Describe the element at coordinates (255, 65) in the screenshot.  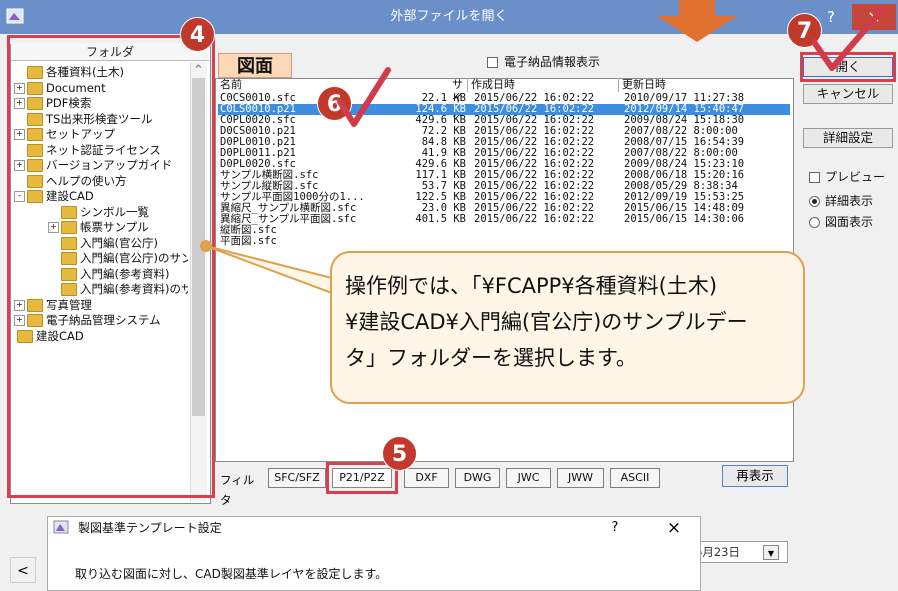
I see `zumen-label: 図面` at that location.